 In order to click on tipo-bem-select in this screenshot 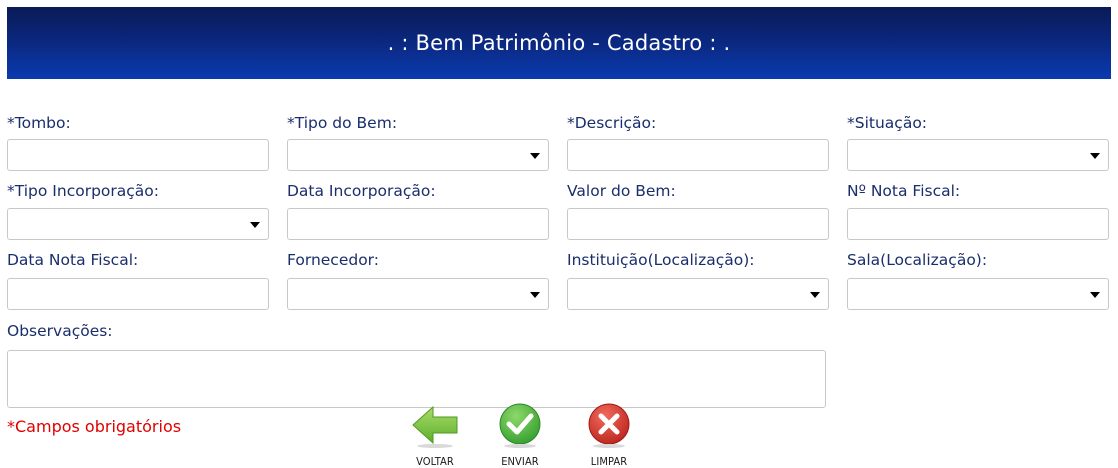, I will do `click(418, 155)`.